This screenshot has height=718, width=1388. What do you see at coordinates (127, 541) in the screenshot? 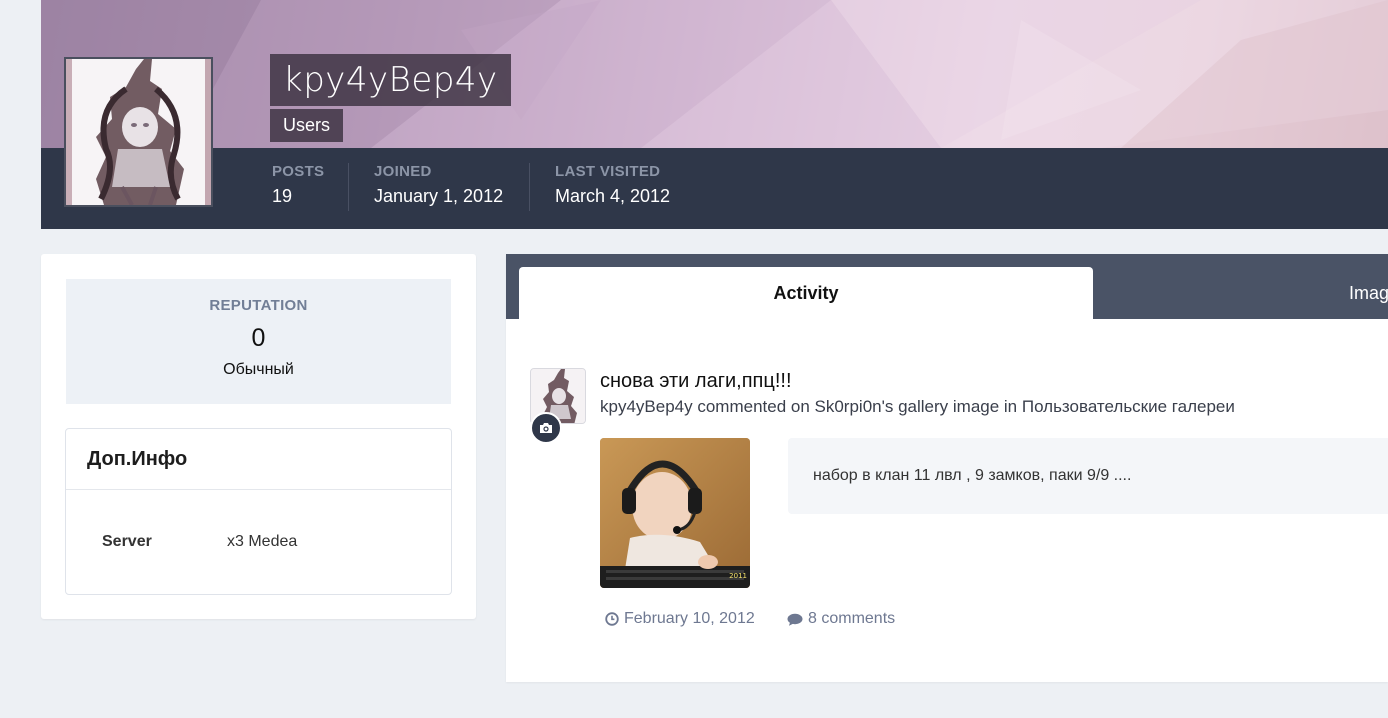
I see `info-key: Server` at bounding box center [127, 541].